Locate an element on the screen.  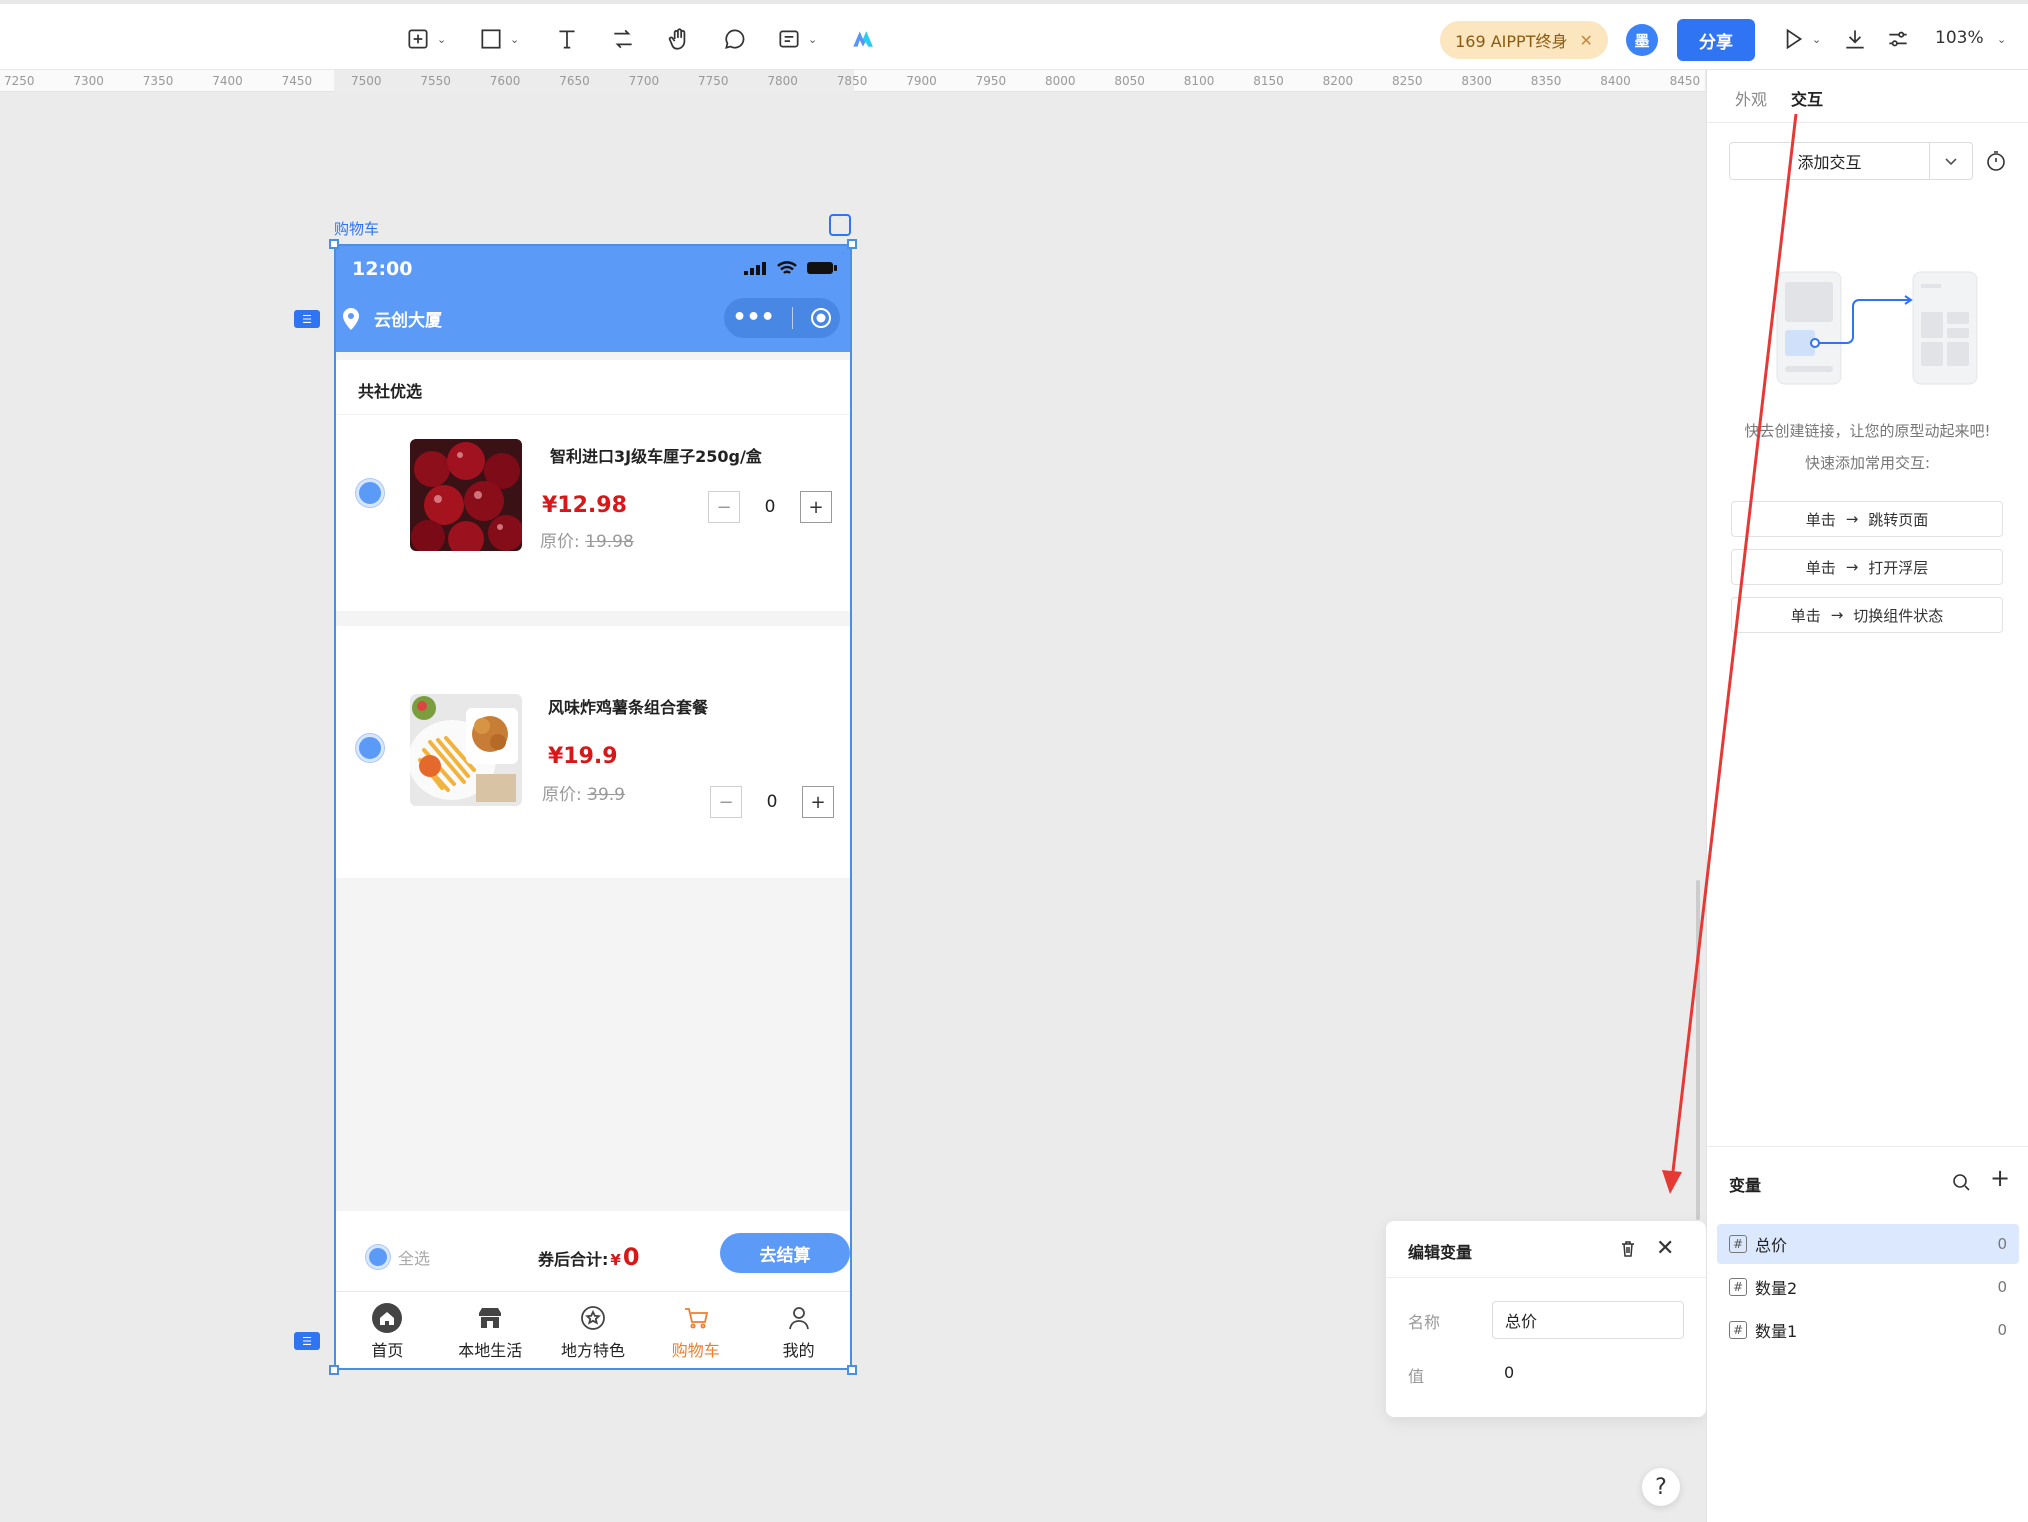
checkout-button: 去结算 is located at coordinates (785, 1253).